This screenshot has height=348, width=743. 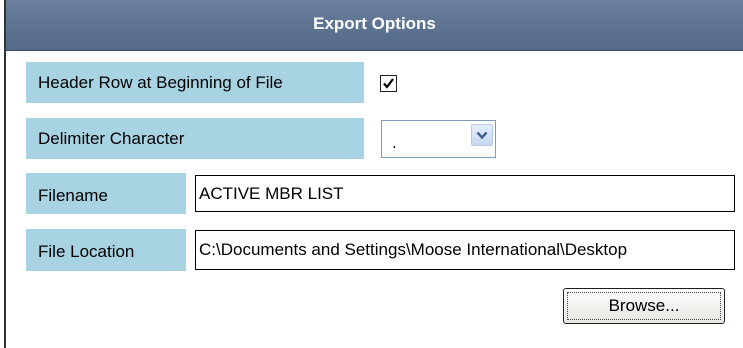 I want to click on header-row-checkbox, so click(x=388, y=83).